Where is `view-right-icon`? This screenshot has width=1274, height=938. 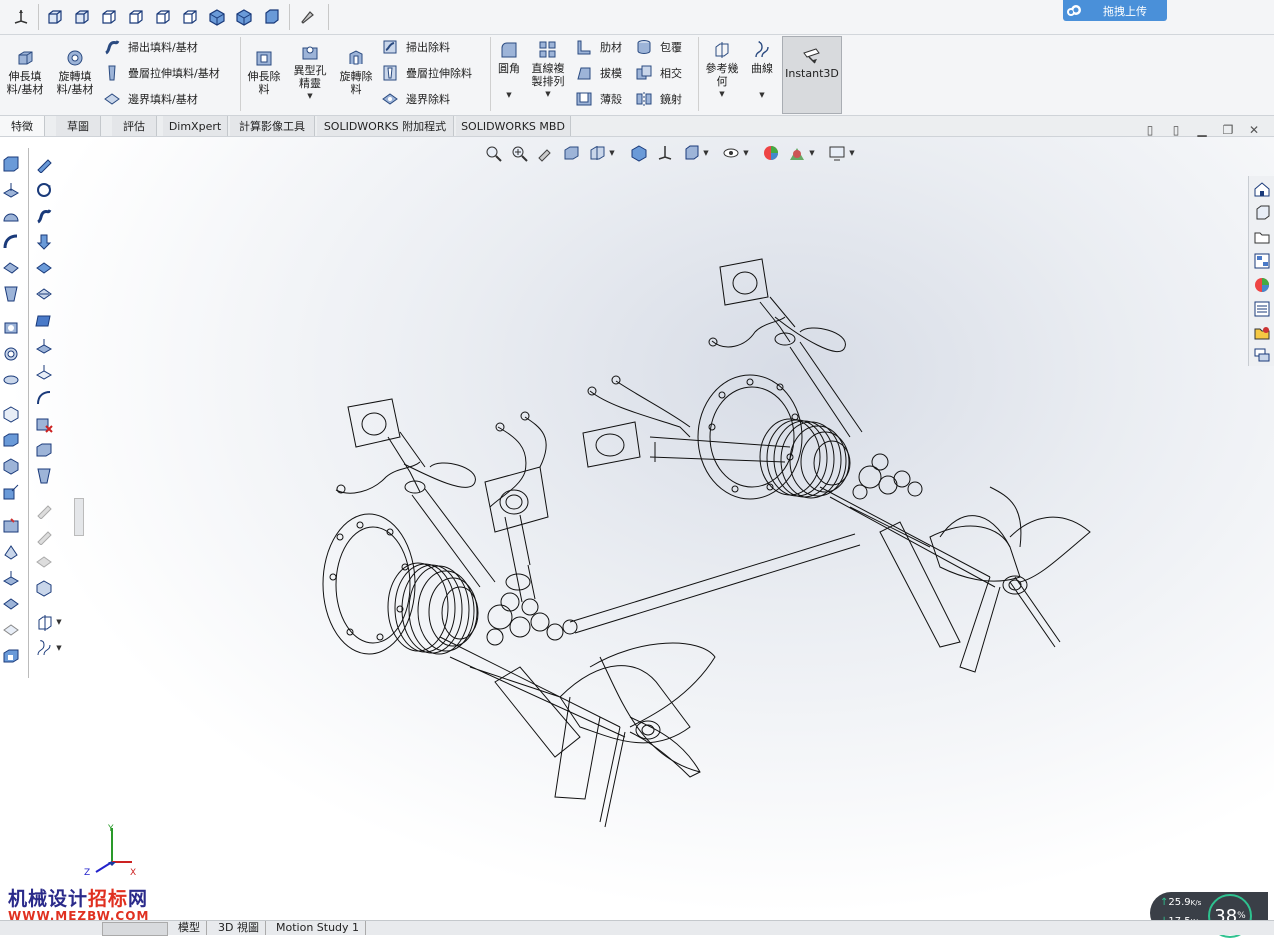
view-right-icon is located at coordinates (136, 17).